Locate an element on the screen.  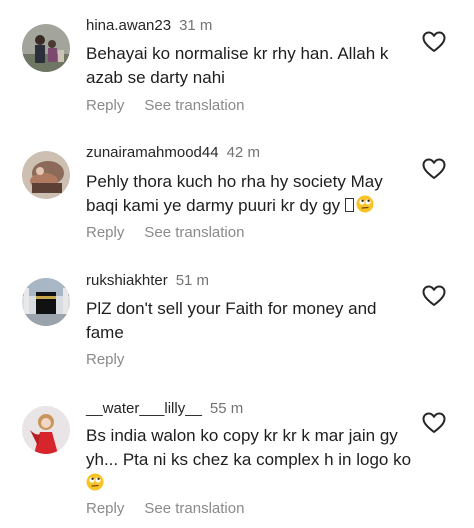
comment-header: zunairamahmood44 42 m is located at coordinates (173, 153).